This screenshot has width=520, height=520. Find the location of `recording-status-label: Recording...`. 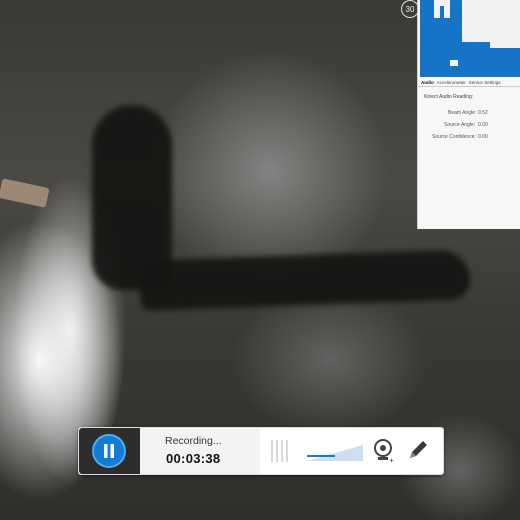

recording-status-label: Recording... is located at coordinates (193, 441).